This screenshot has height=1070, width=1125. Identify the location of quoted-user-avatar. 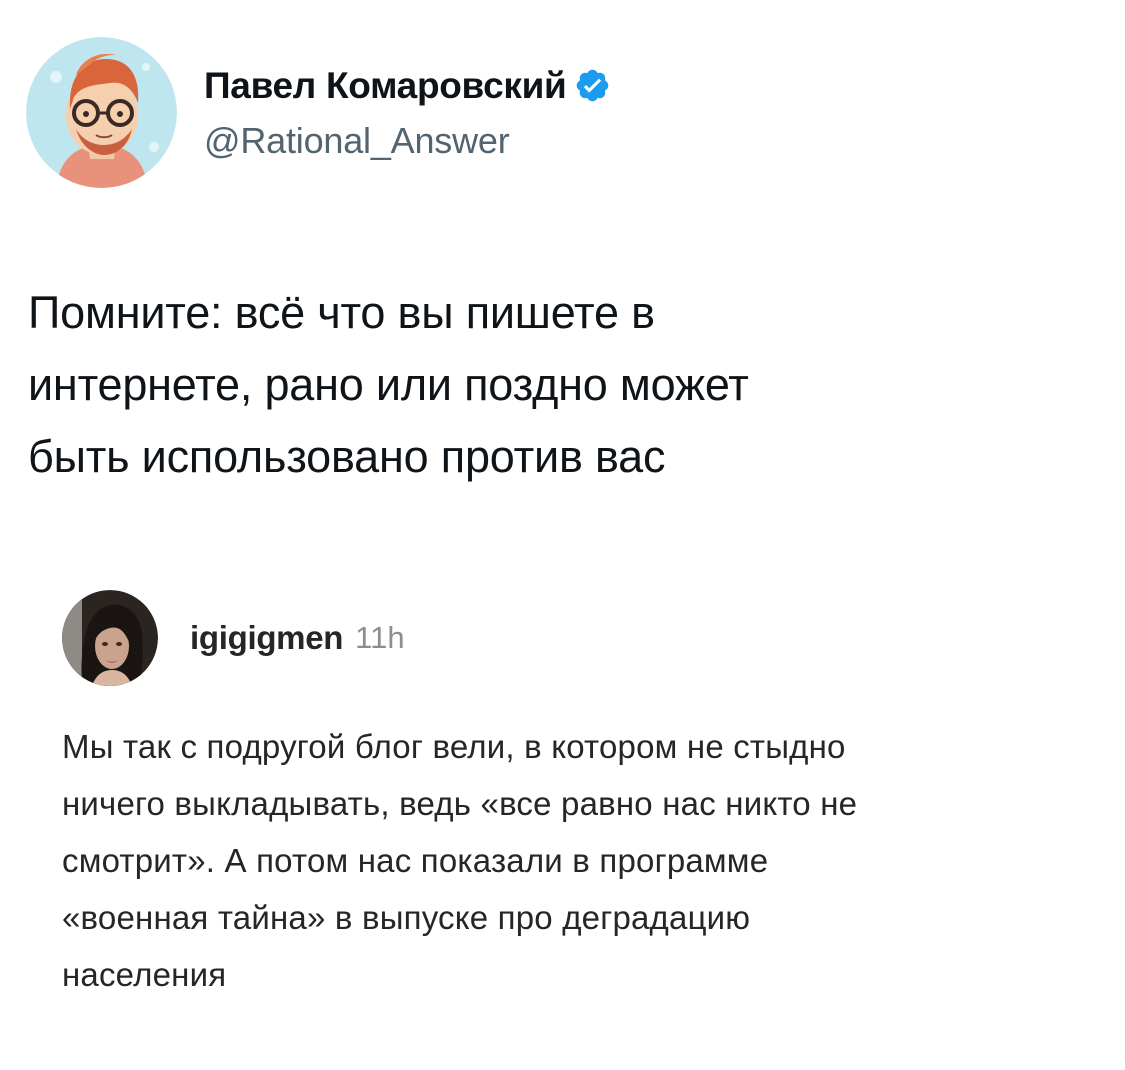
(110, 638).